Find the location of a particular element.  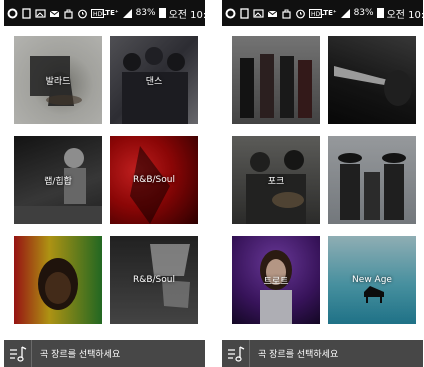

screen-divider is located at coordinates (213, 183).